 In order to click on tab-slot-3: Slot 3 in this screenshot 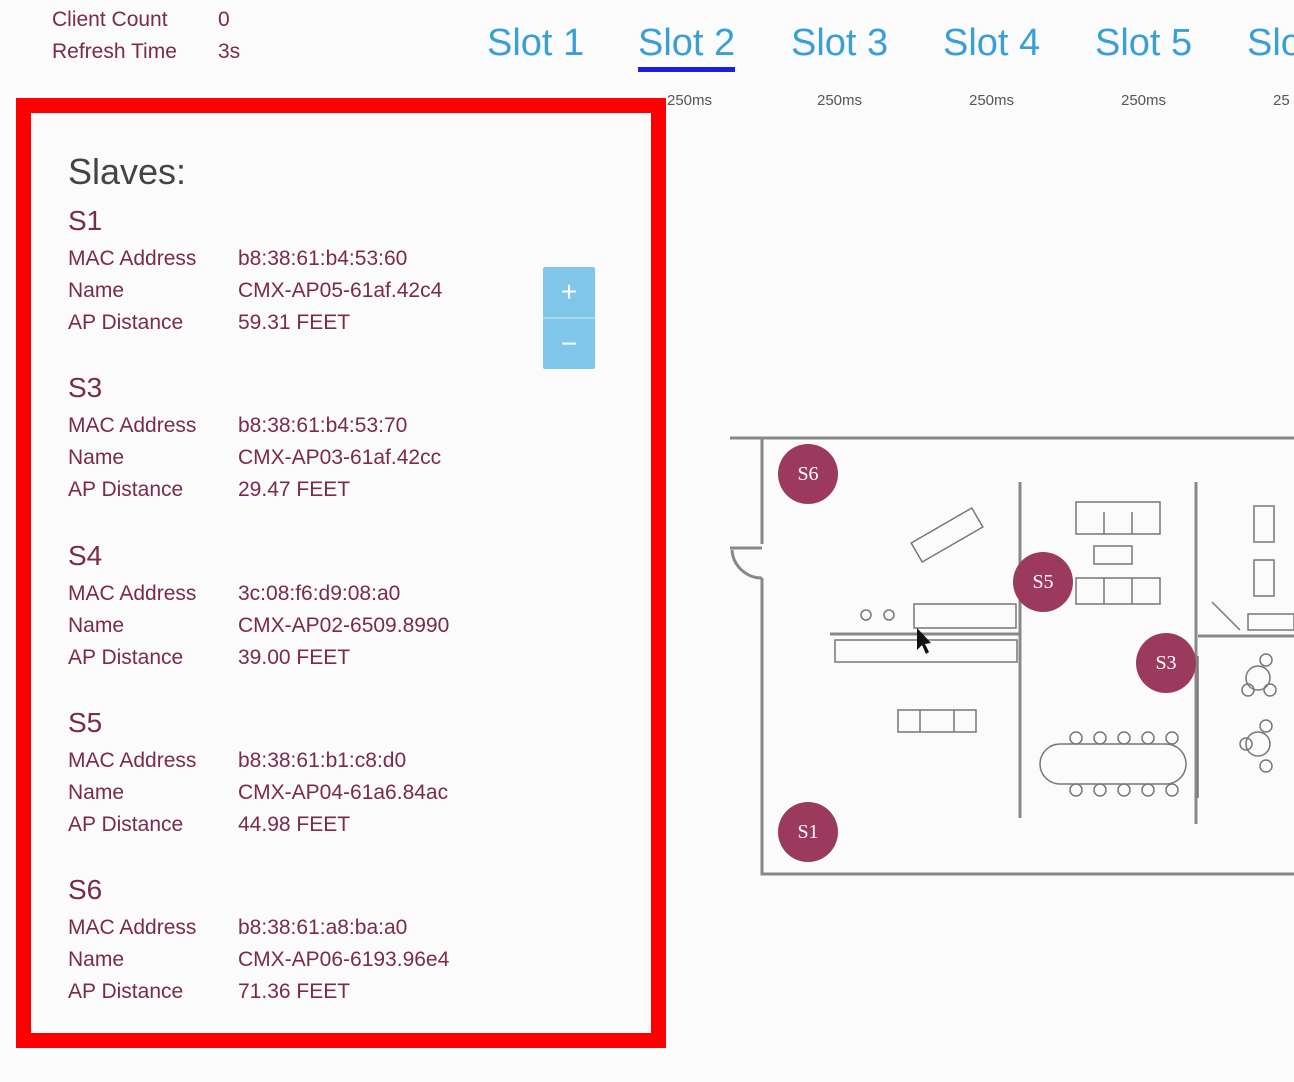, I will do `click(839, 43)`.